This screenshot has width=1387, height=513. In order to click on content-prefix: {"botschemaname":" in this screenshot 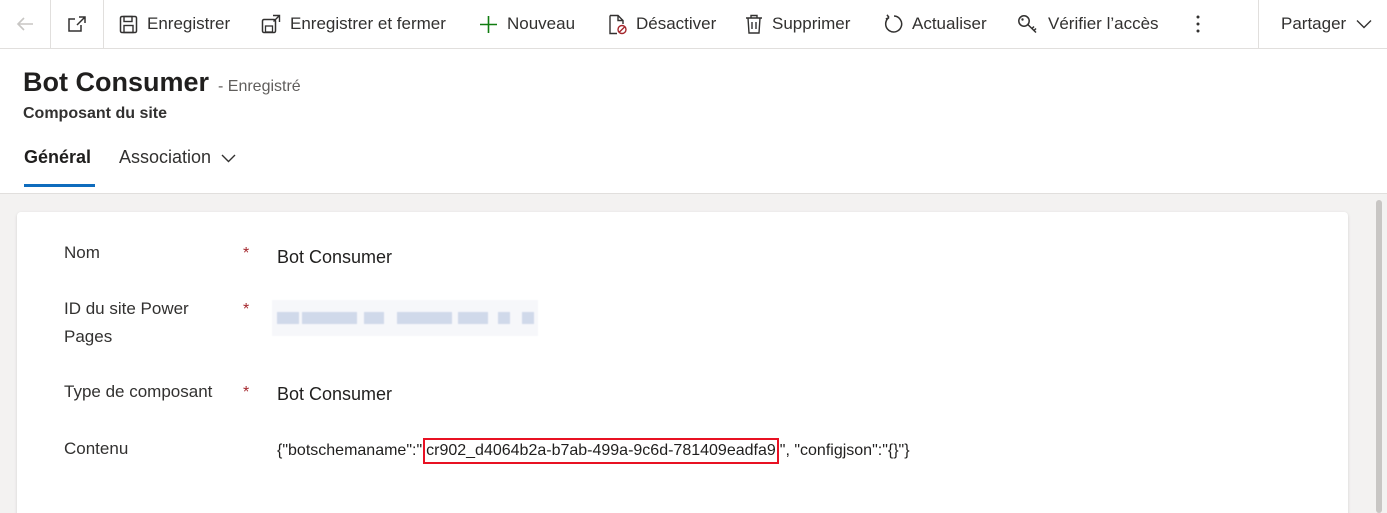, I will do `click(350, 450)`.